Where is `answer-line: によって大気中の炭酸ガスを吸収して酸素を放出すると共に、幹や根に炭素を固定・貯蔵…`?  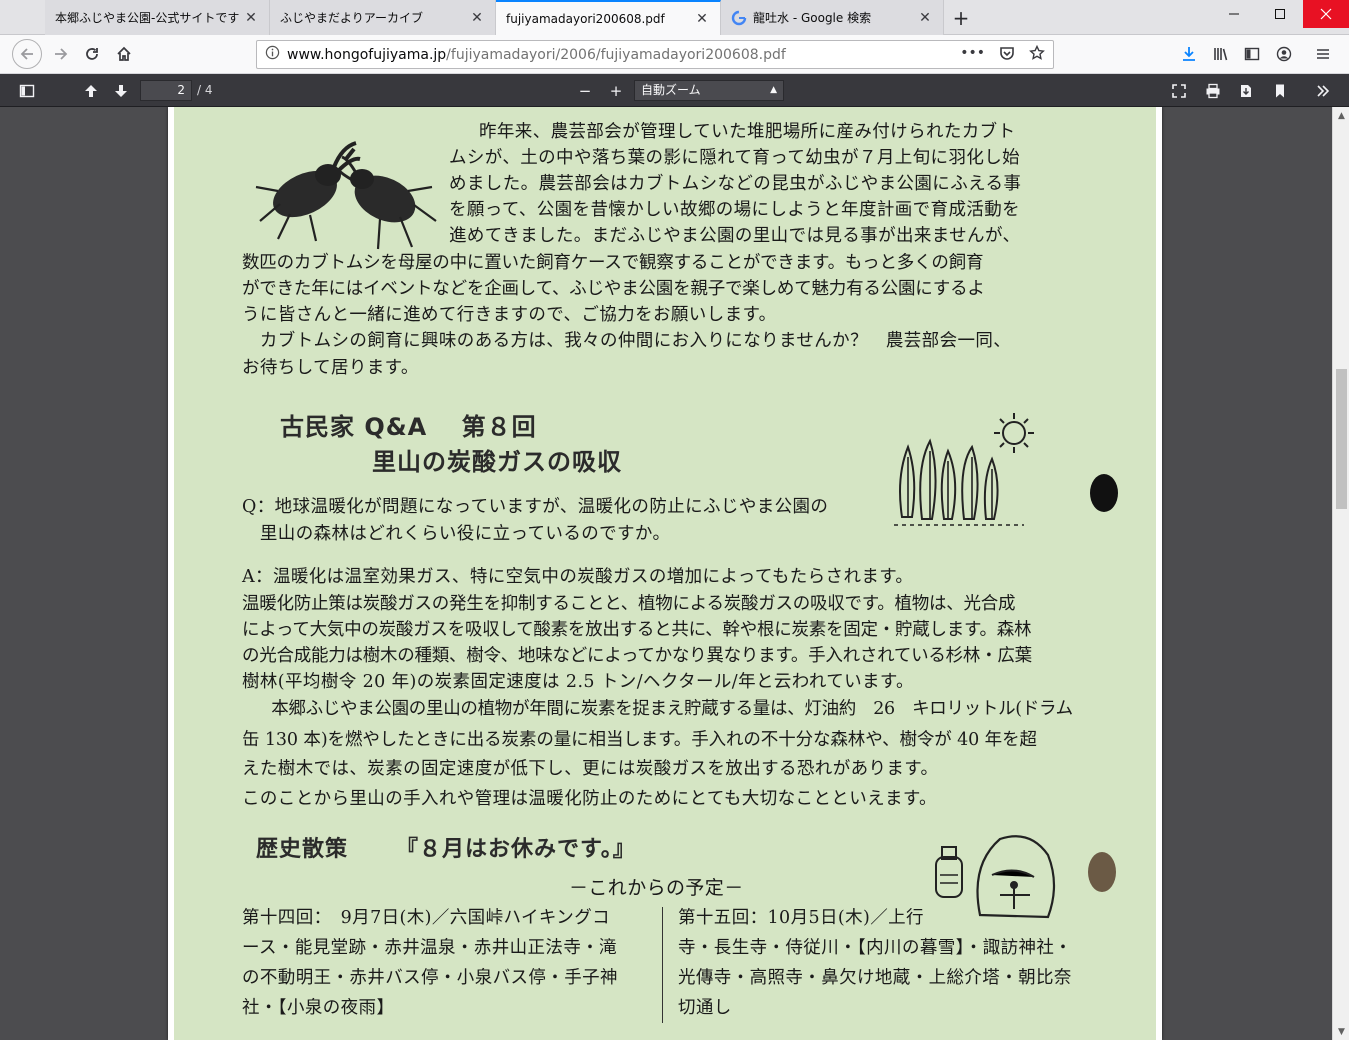
answer-line: によって大気中の炭酸ガスを吸収して酸素を放出すると共に、幹や根に炭素を固定・貯蔵… is located at coordinates (637, 630).